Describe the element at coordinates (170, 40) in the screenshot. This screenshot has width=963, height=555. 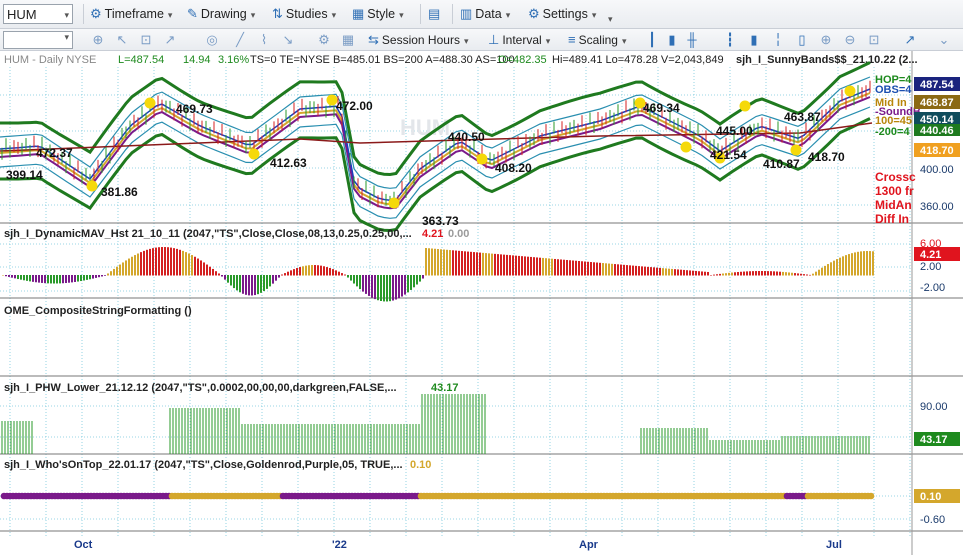
I see `pointer-icon: ↗` at that location.